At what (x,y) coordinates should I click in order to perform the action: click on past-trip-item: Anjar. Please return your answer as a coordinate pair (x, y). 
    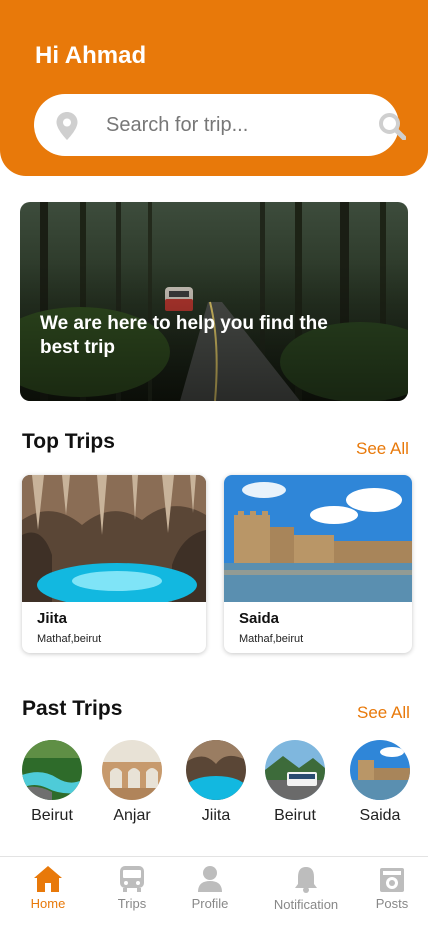
    Looking at the image, I should click on (132, 782).